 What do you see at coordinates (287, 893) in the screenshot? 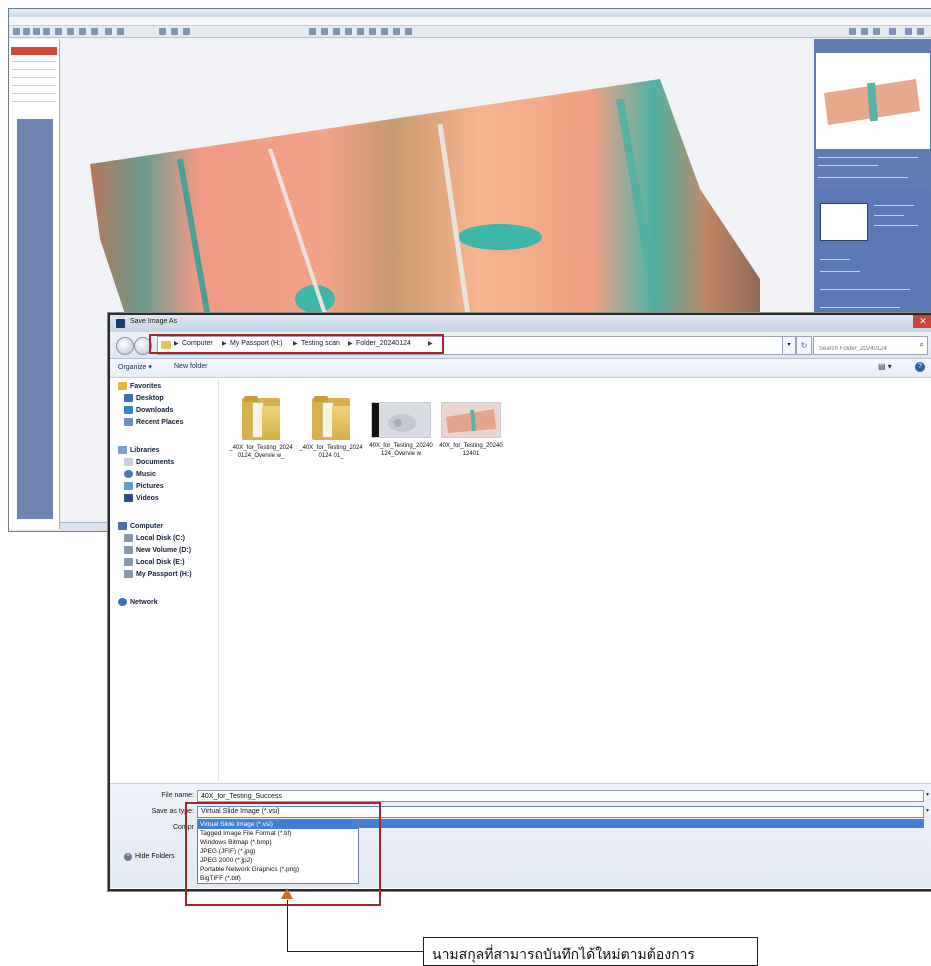
I see `callout-arrow-icon` at bounding box center [287, 893].